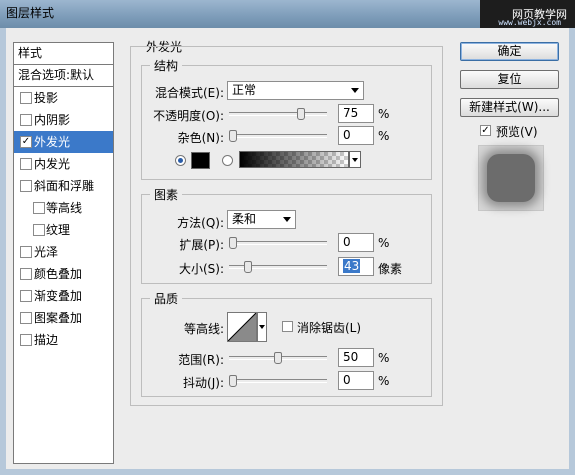  Describe the element at coordinates (244, 219) in the screenshot. I see `method-value: 柔和` at that location.